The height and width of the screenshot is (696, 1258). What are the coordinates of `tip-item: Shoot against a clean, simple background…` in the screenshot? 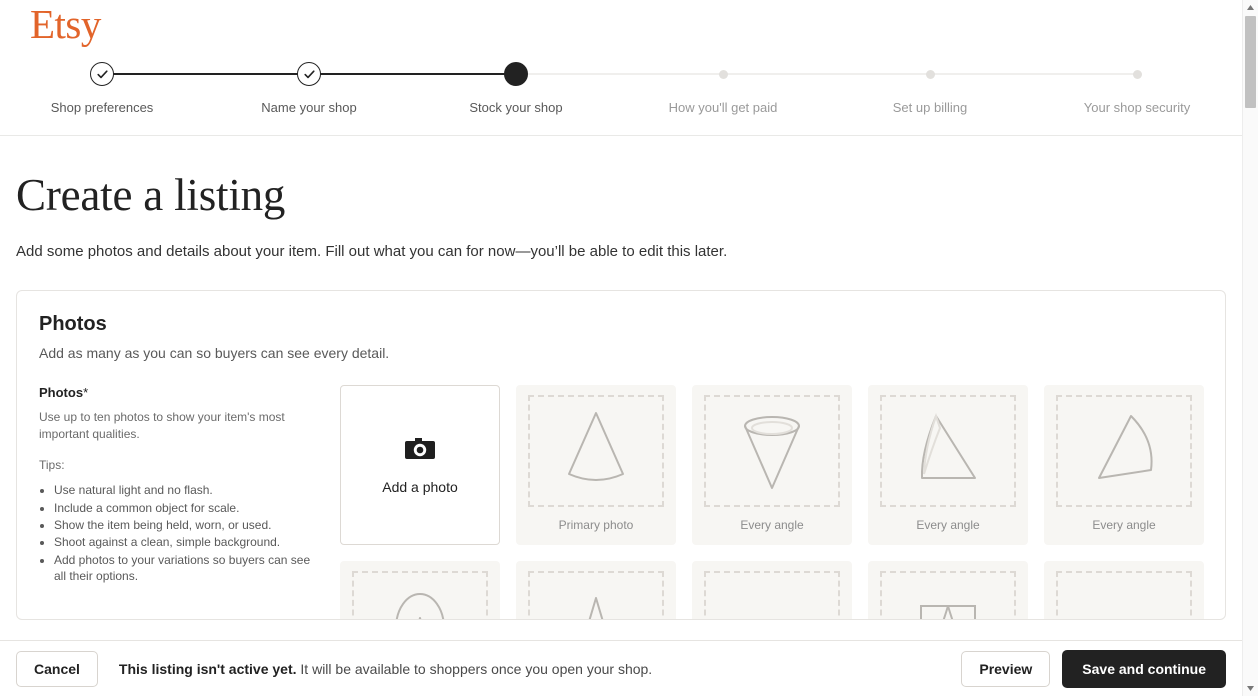 It's located at (187, 542).